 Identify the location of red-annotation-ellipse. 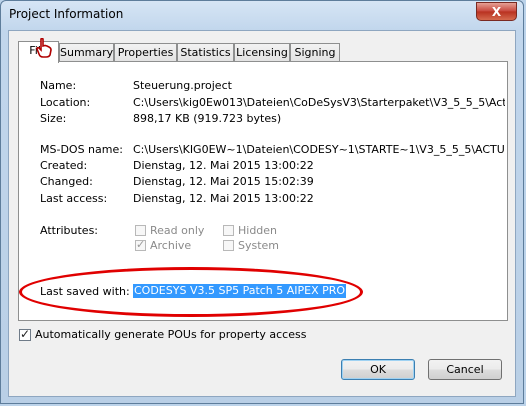
(191, 292).